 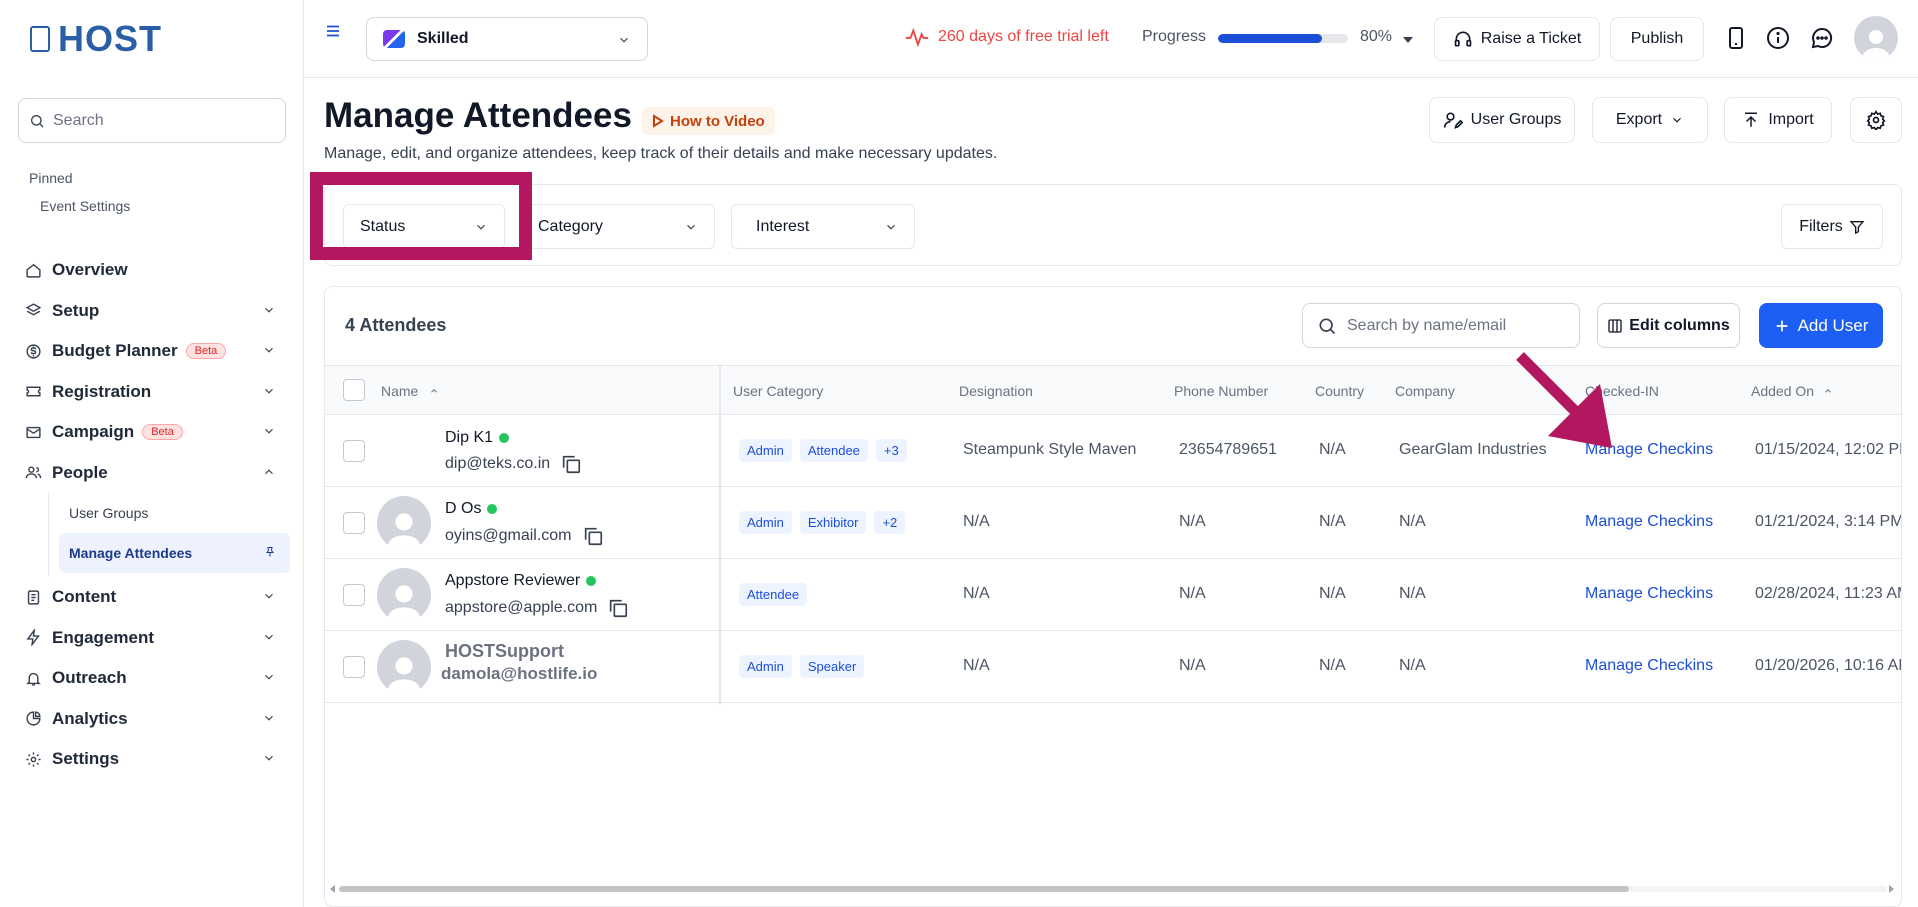 I want to click on user-groups-button: User Groups, so click(x=1502, y=120).